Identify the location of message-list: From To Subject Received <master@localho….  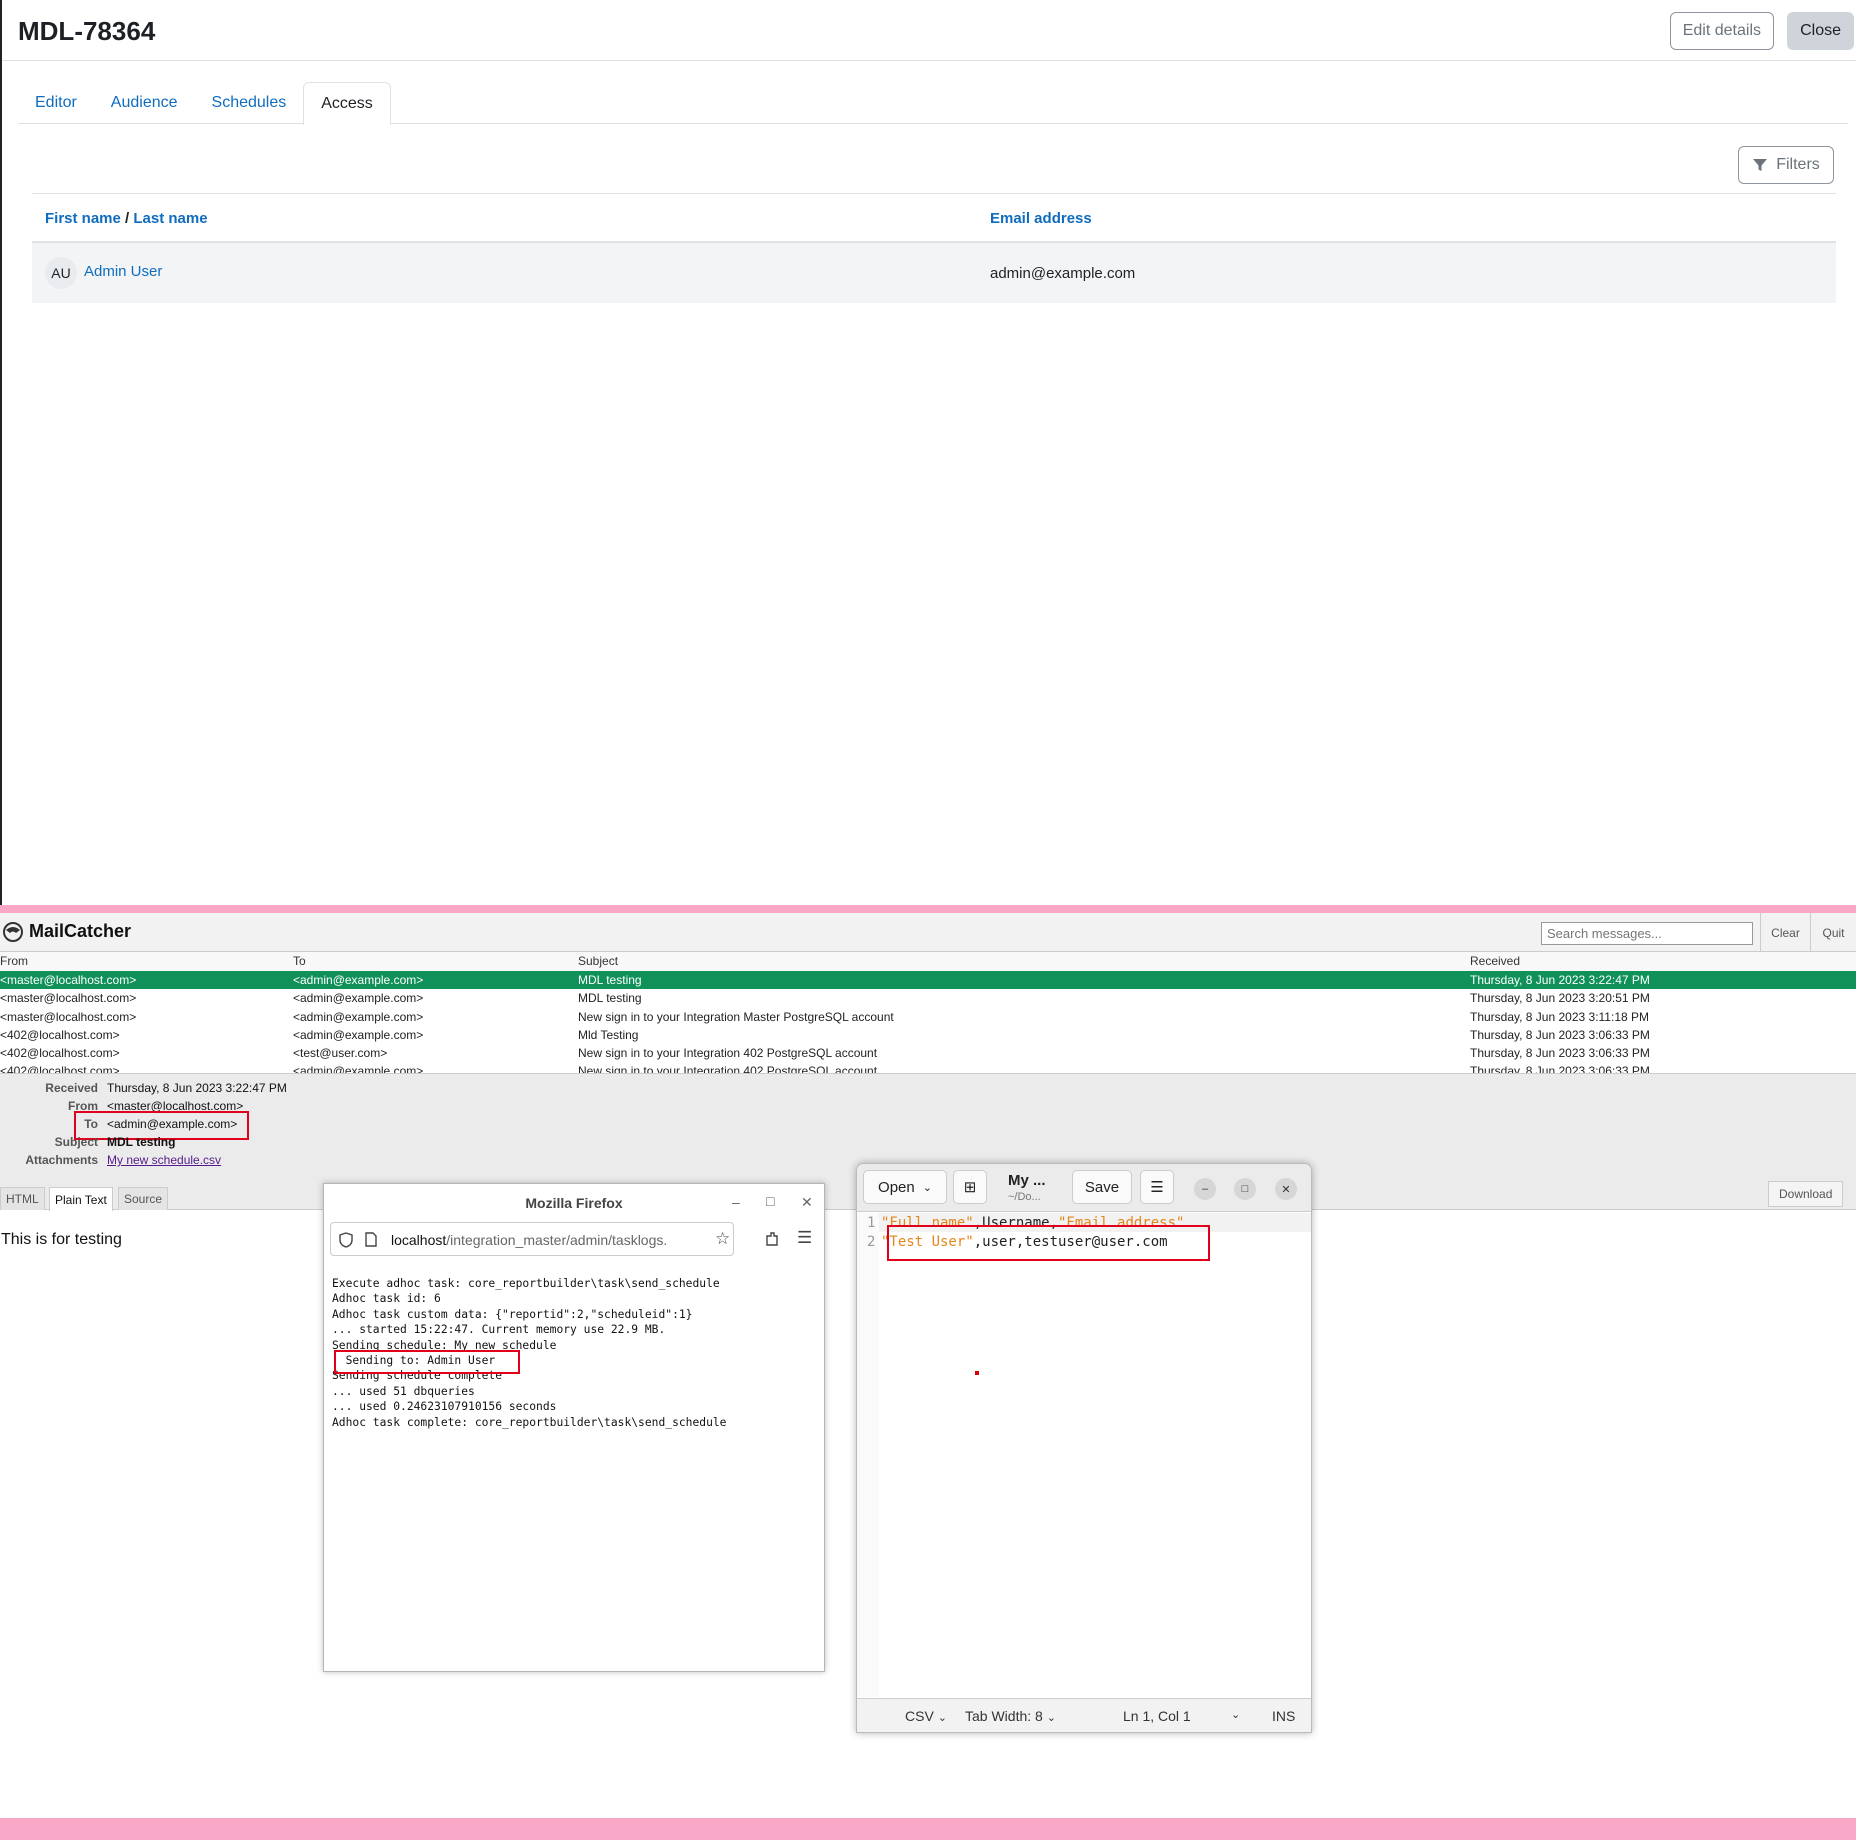
(928, 1013).